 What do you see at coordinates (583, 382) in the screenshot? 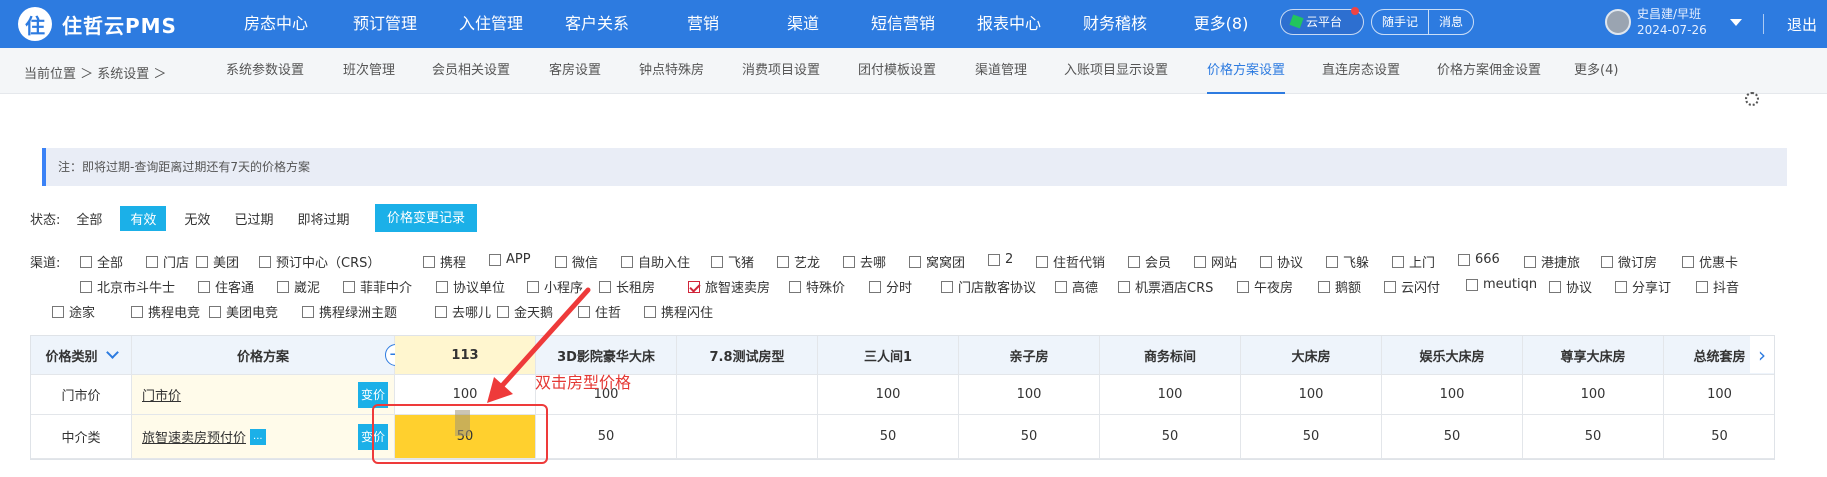
I see `annotation-text: 双击房型价格` at bounding box center [583, 382].